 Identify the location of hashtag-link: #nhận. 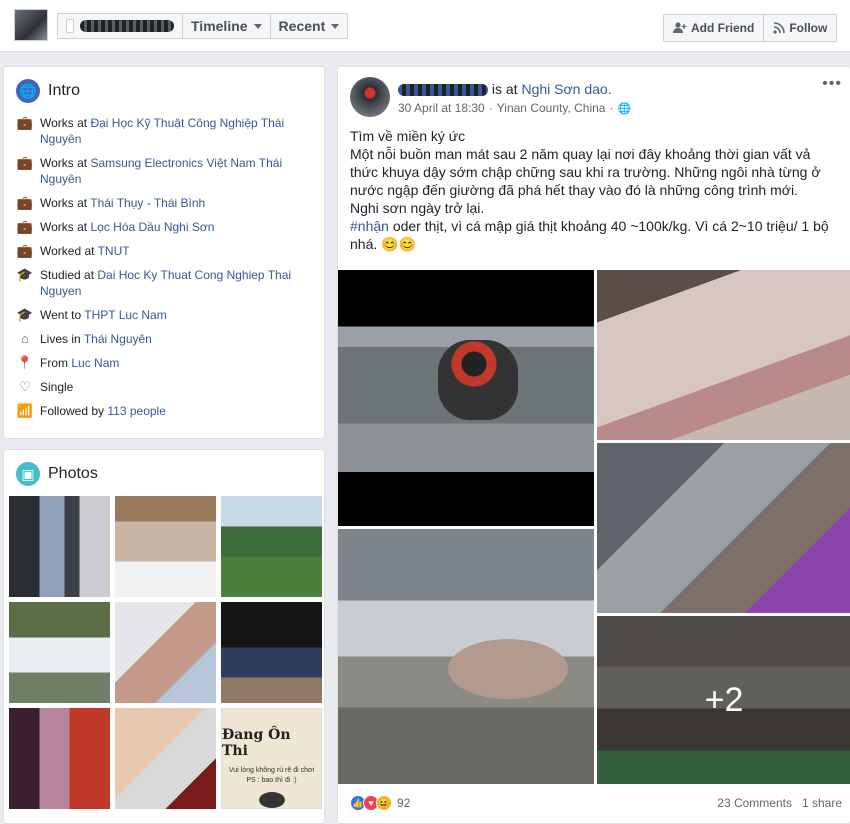
(369, 226).